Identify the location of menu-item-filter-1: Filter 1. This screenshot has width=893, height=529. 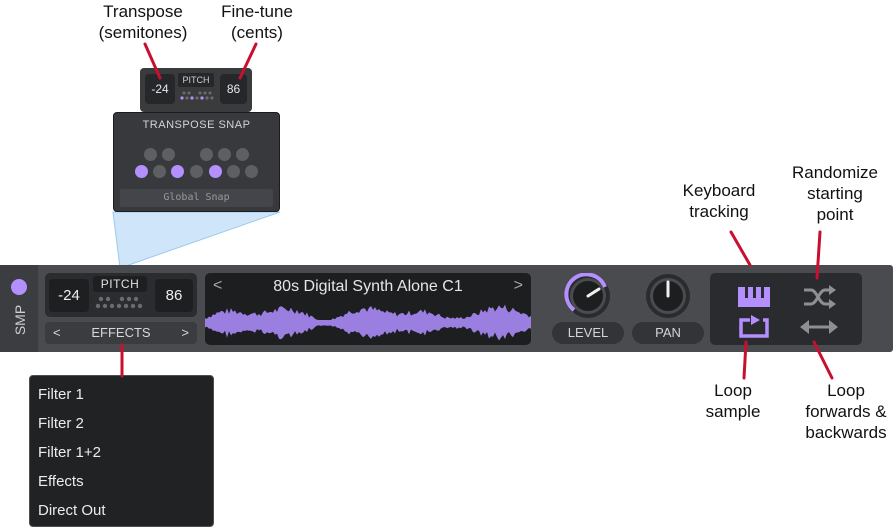
(61, 394).